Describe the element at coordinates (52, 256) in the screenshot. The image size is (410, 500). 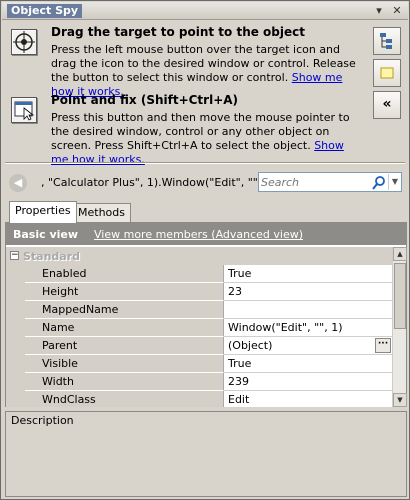
I see `category-label: Standard` at that location.